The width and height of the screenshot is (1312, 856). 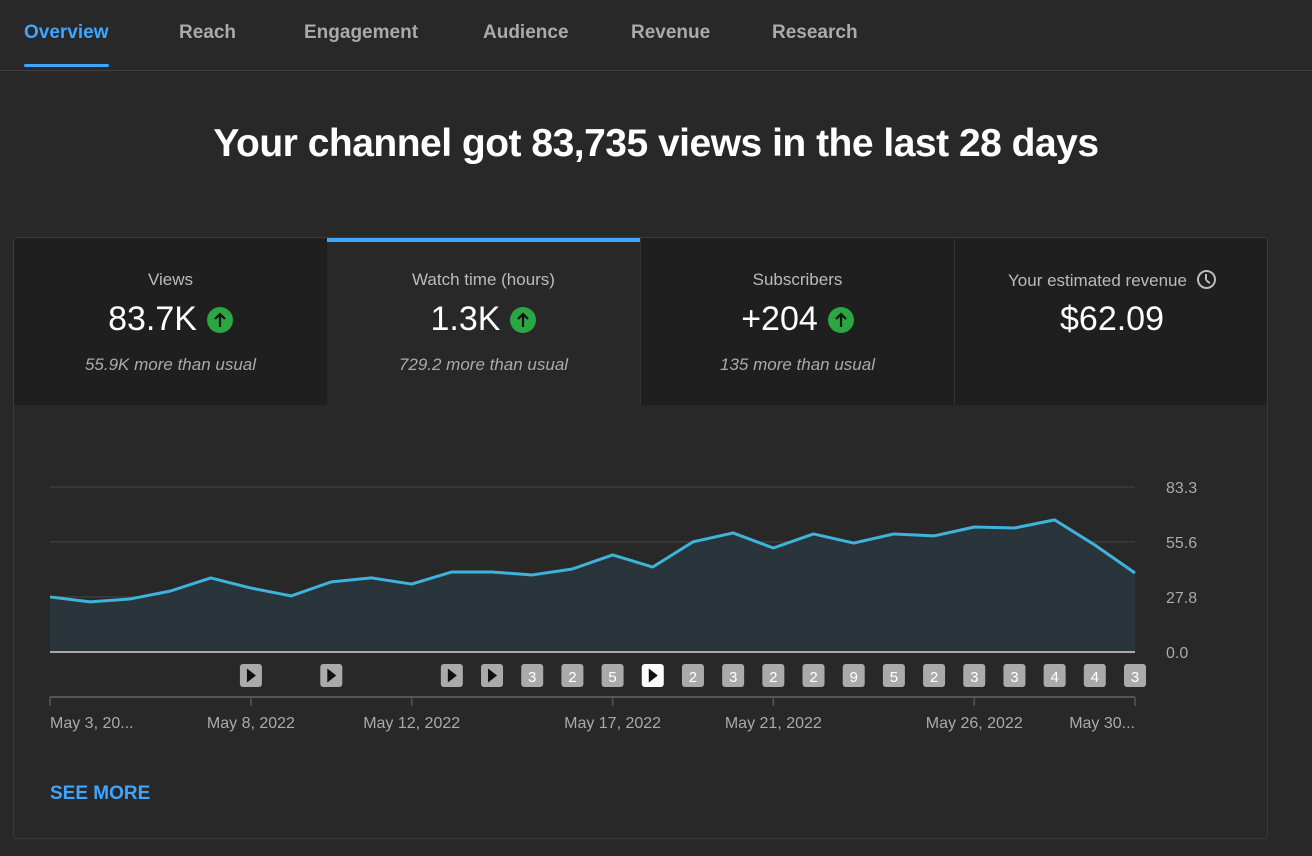 What do you see at coordinates (773, 723) in the screenshot?
I see `x-tick-label: May 21, 2022` at bounding box center [773, 723].